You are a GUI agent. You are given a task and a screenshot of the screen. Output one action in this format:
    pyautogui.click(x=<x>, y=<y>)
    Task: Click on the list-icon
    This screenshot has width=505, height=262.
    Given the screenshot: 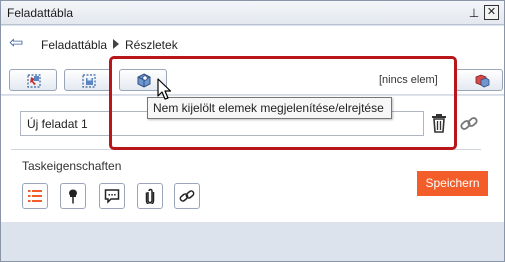 What is the action you would take?
    pyautogui.click(x=35, y=196)
    